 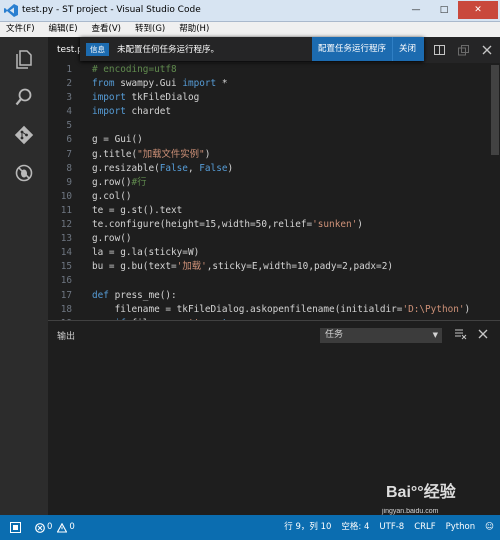 What do you see at coordinates (252, 49) in the screenshot?
I see `notification-toast: 信息 未配置任何任务运行程序。 配置任务运行程序 关闭` at bounding box center [252, 49].